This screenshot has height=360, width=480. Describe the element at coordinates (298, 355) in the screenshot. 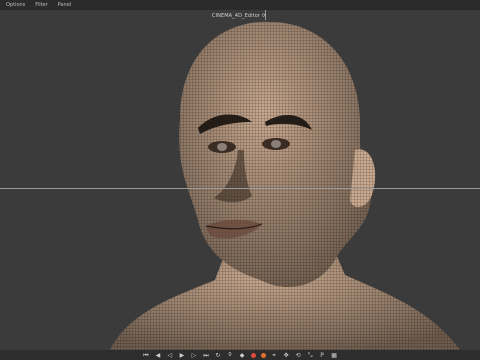

I see `rotation-key-icon: ⟲` at that location.